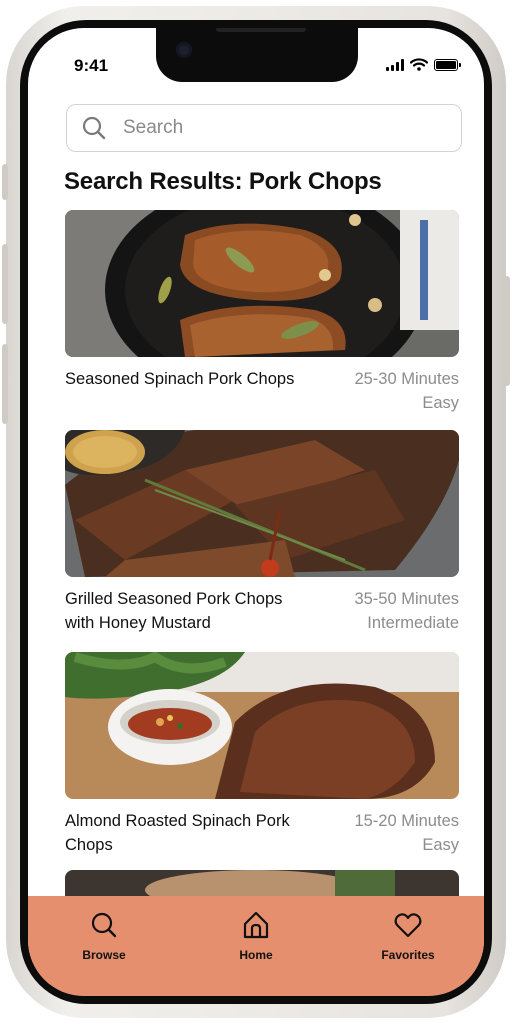  I want to click on camera, so click(184, 50).